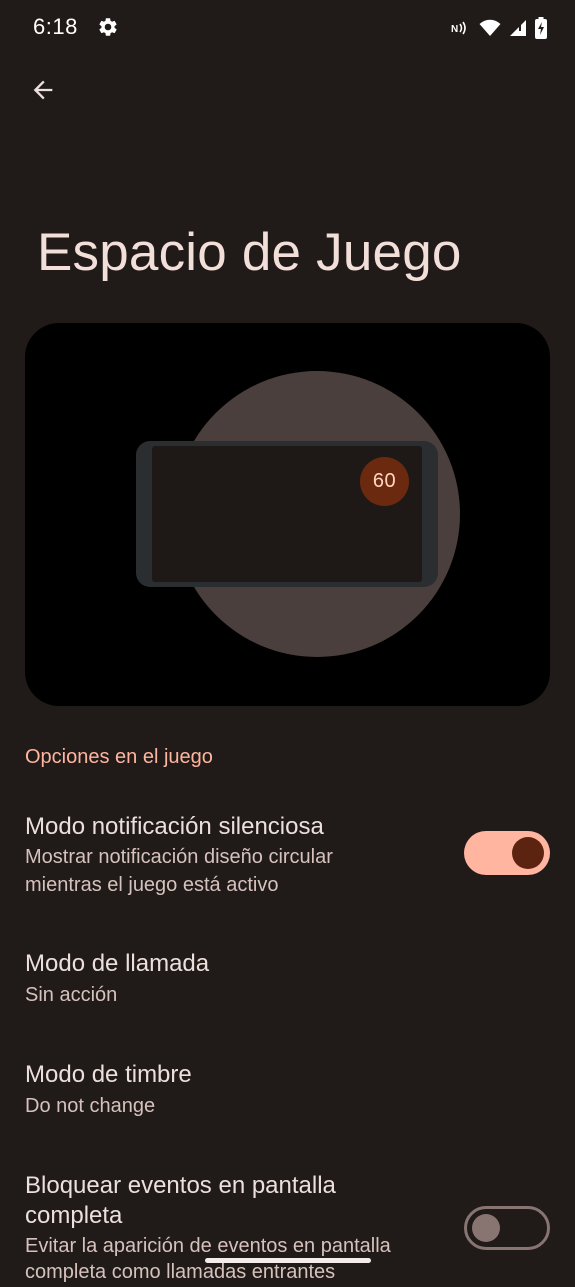  Describe the element at coordinates (90, 1106) in the screenshot. I see `setting-subtitle: Do not change` at that location.